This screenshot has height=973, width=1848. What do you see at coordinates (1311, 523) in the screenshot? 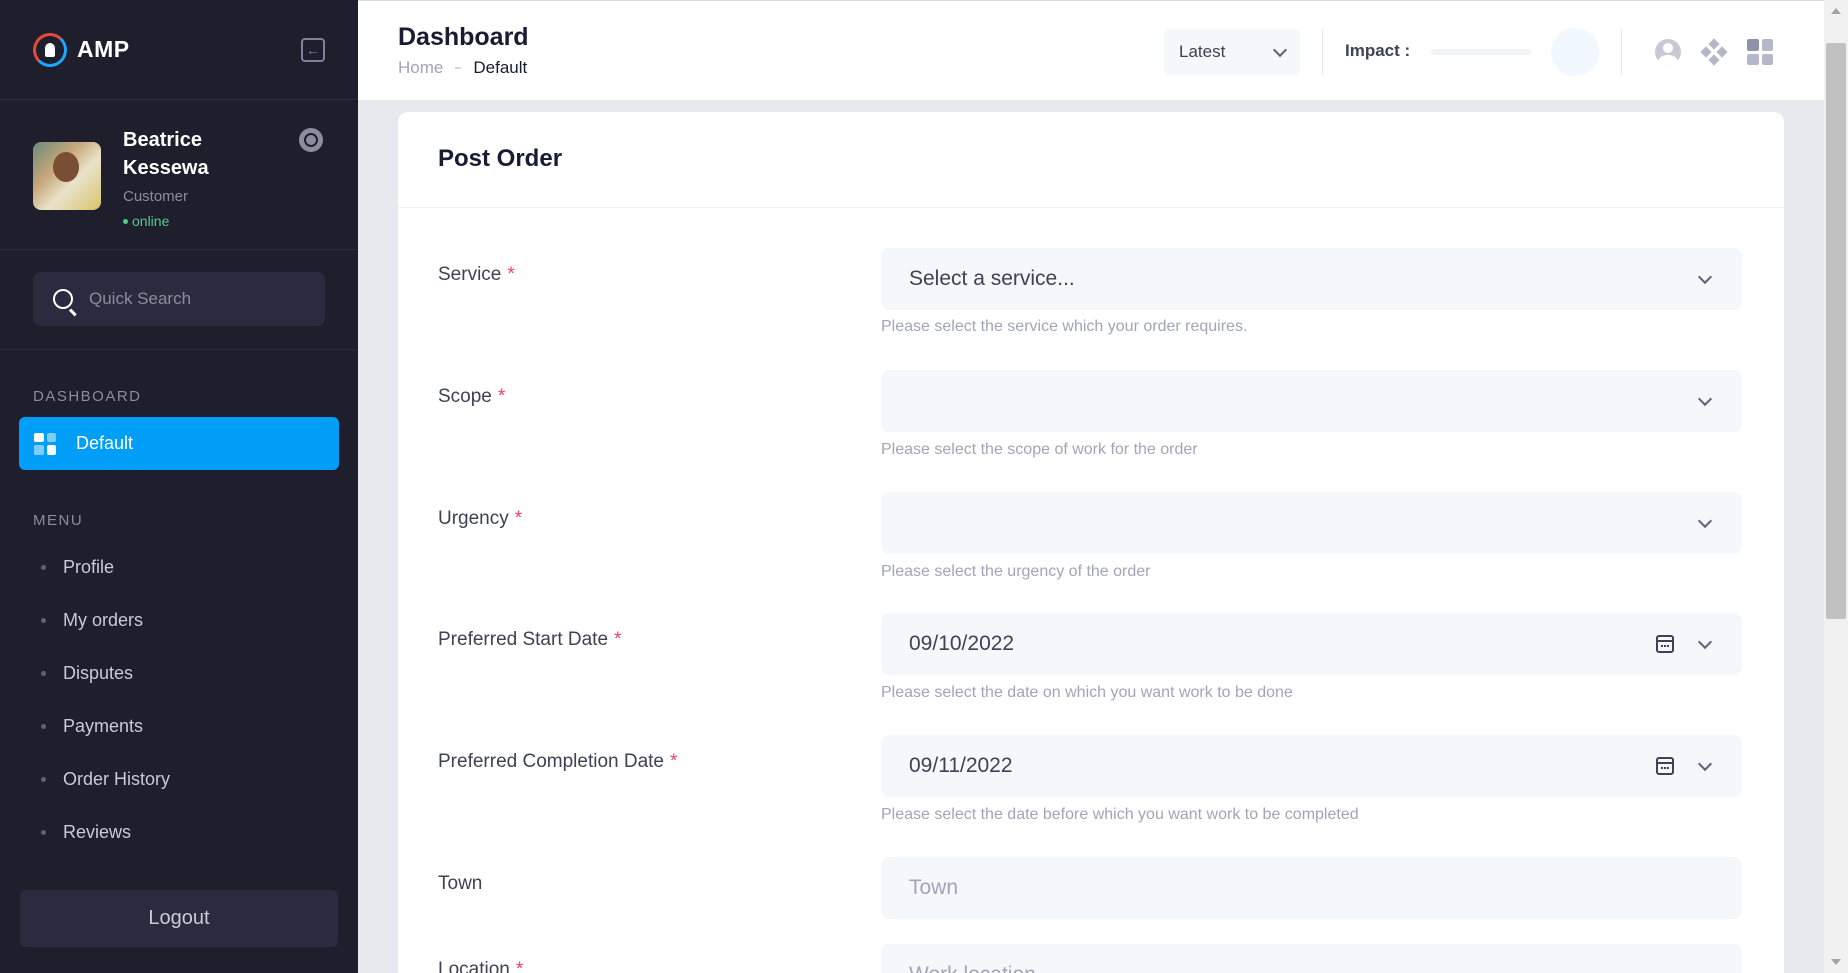
I see `urgency-select` at bounding box center [1311, 523].